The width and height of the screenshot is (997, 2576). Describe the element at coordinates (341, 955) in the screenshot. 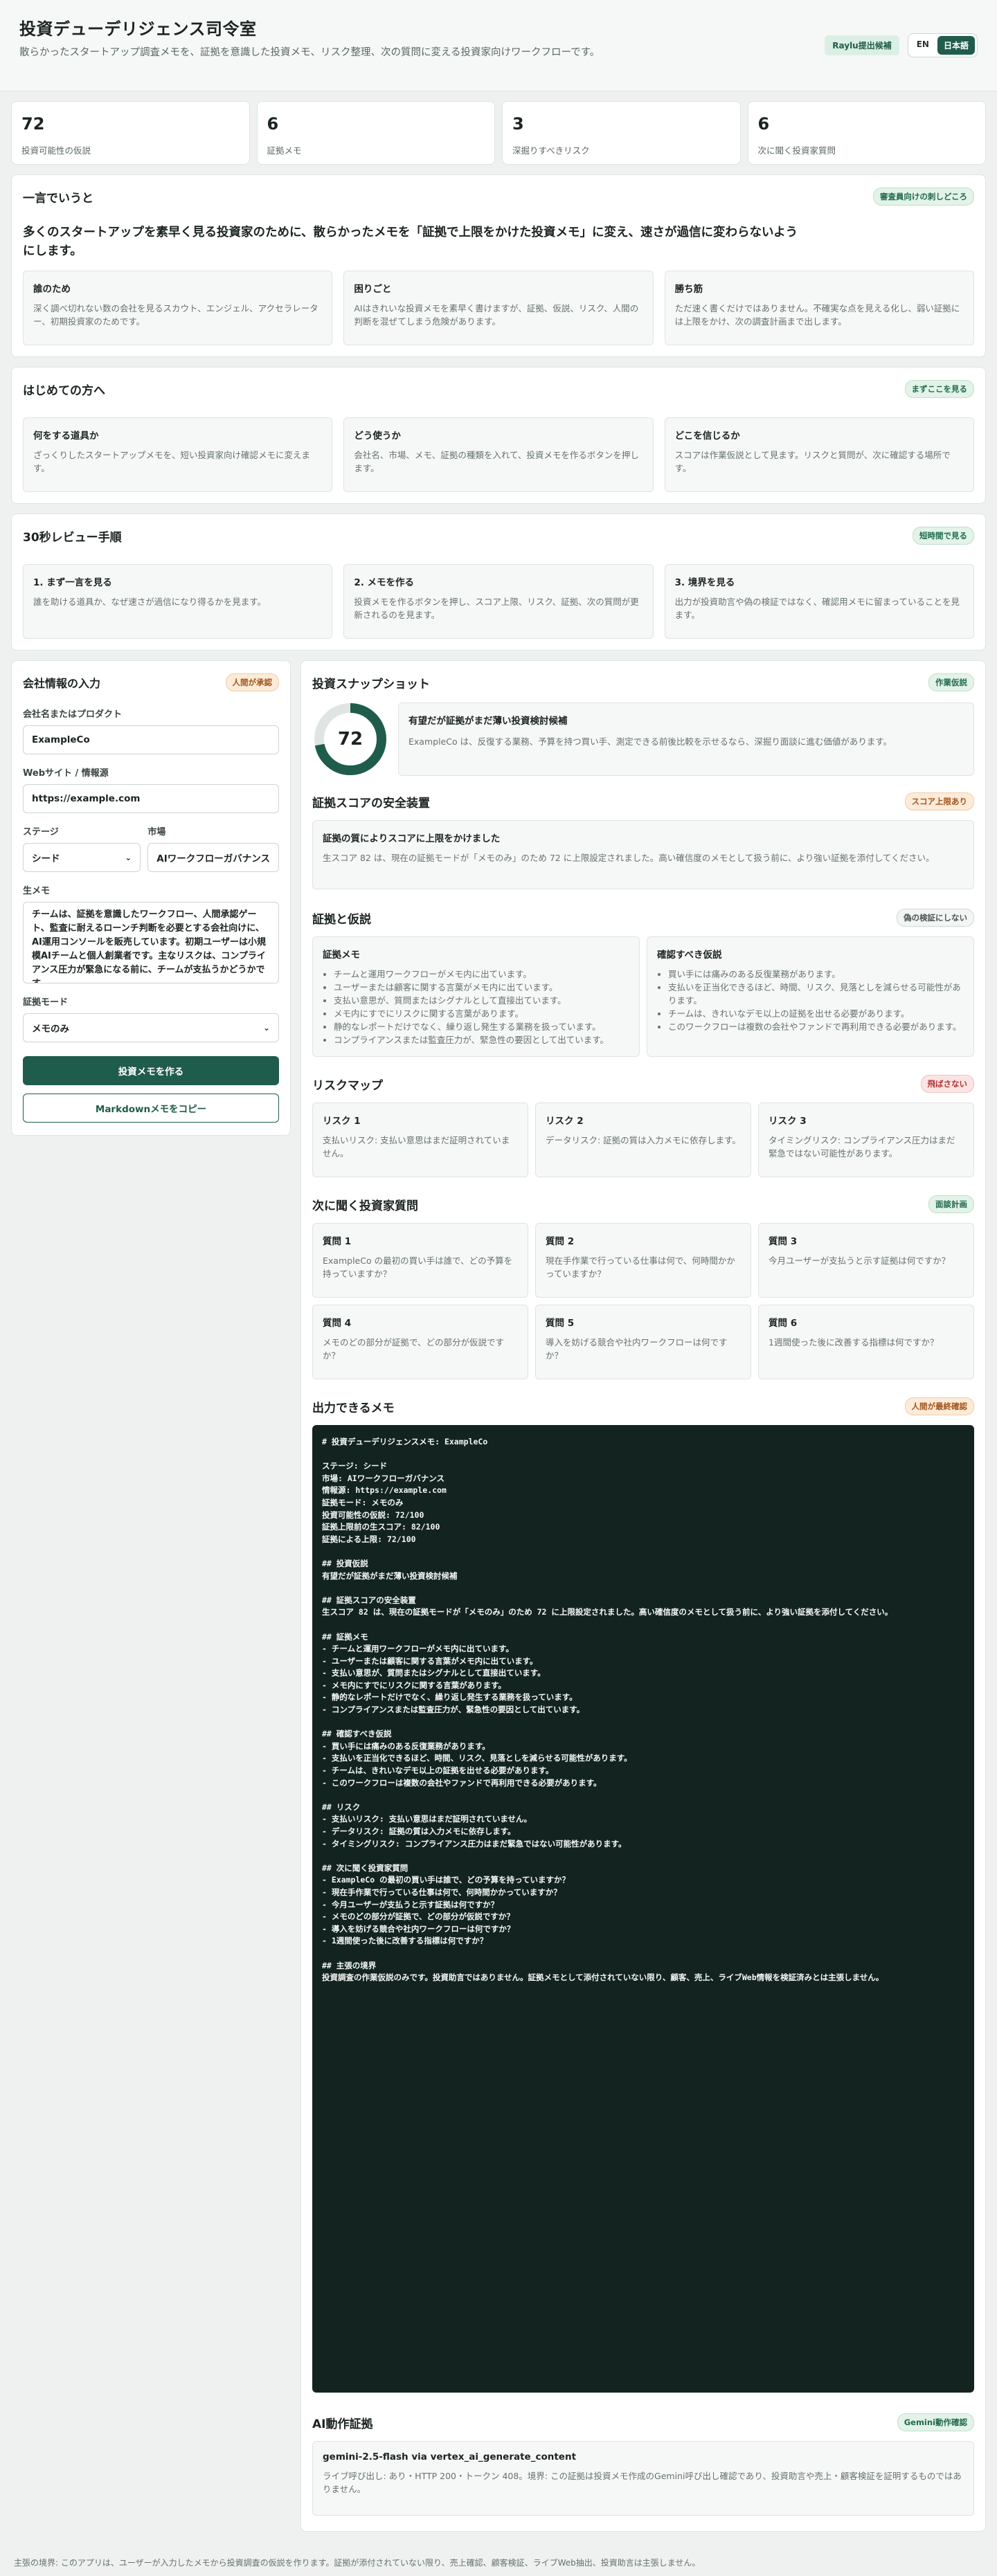

I see `evidence-memo-title: 証拠メモ` at that location.